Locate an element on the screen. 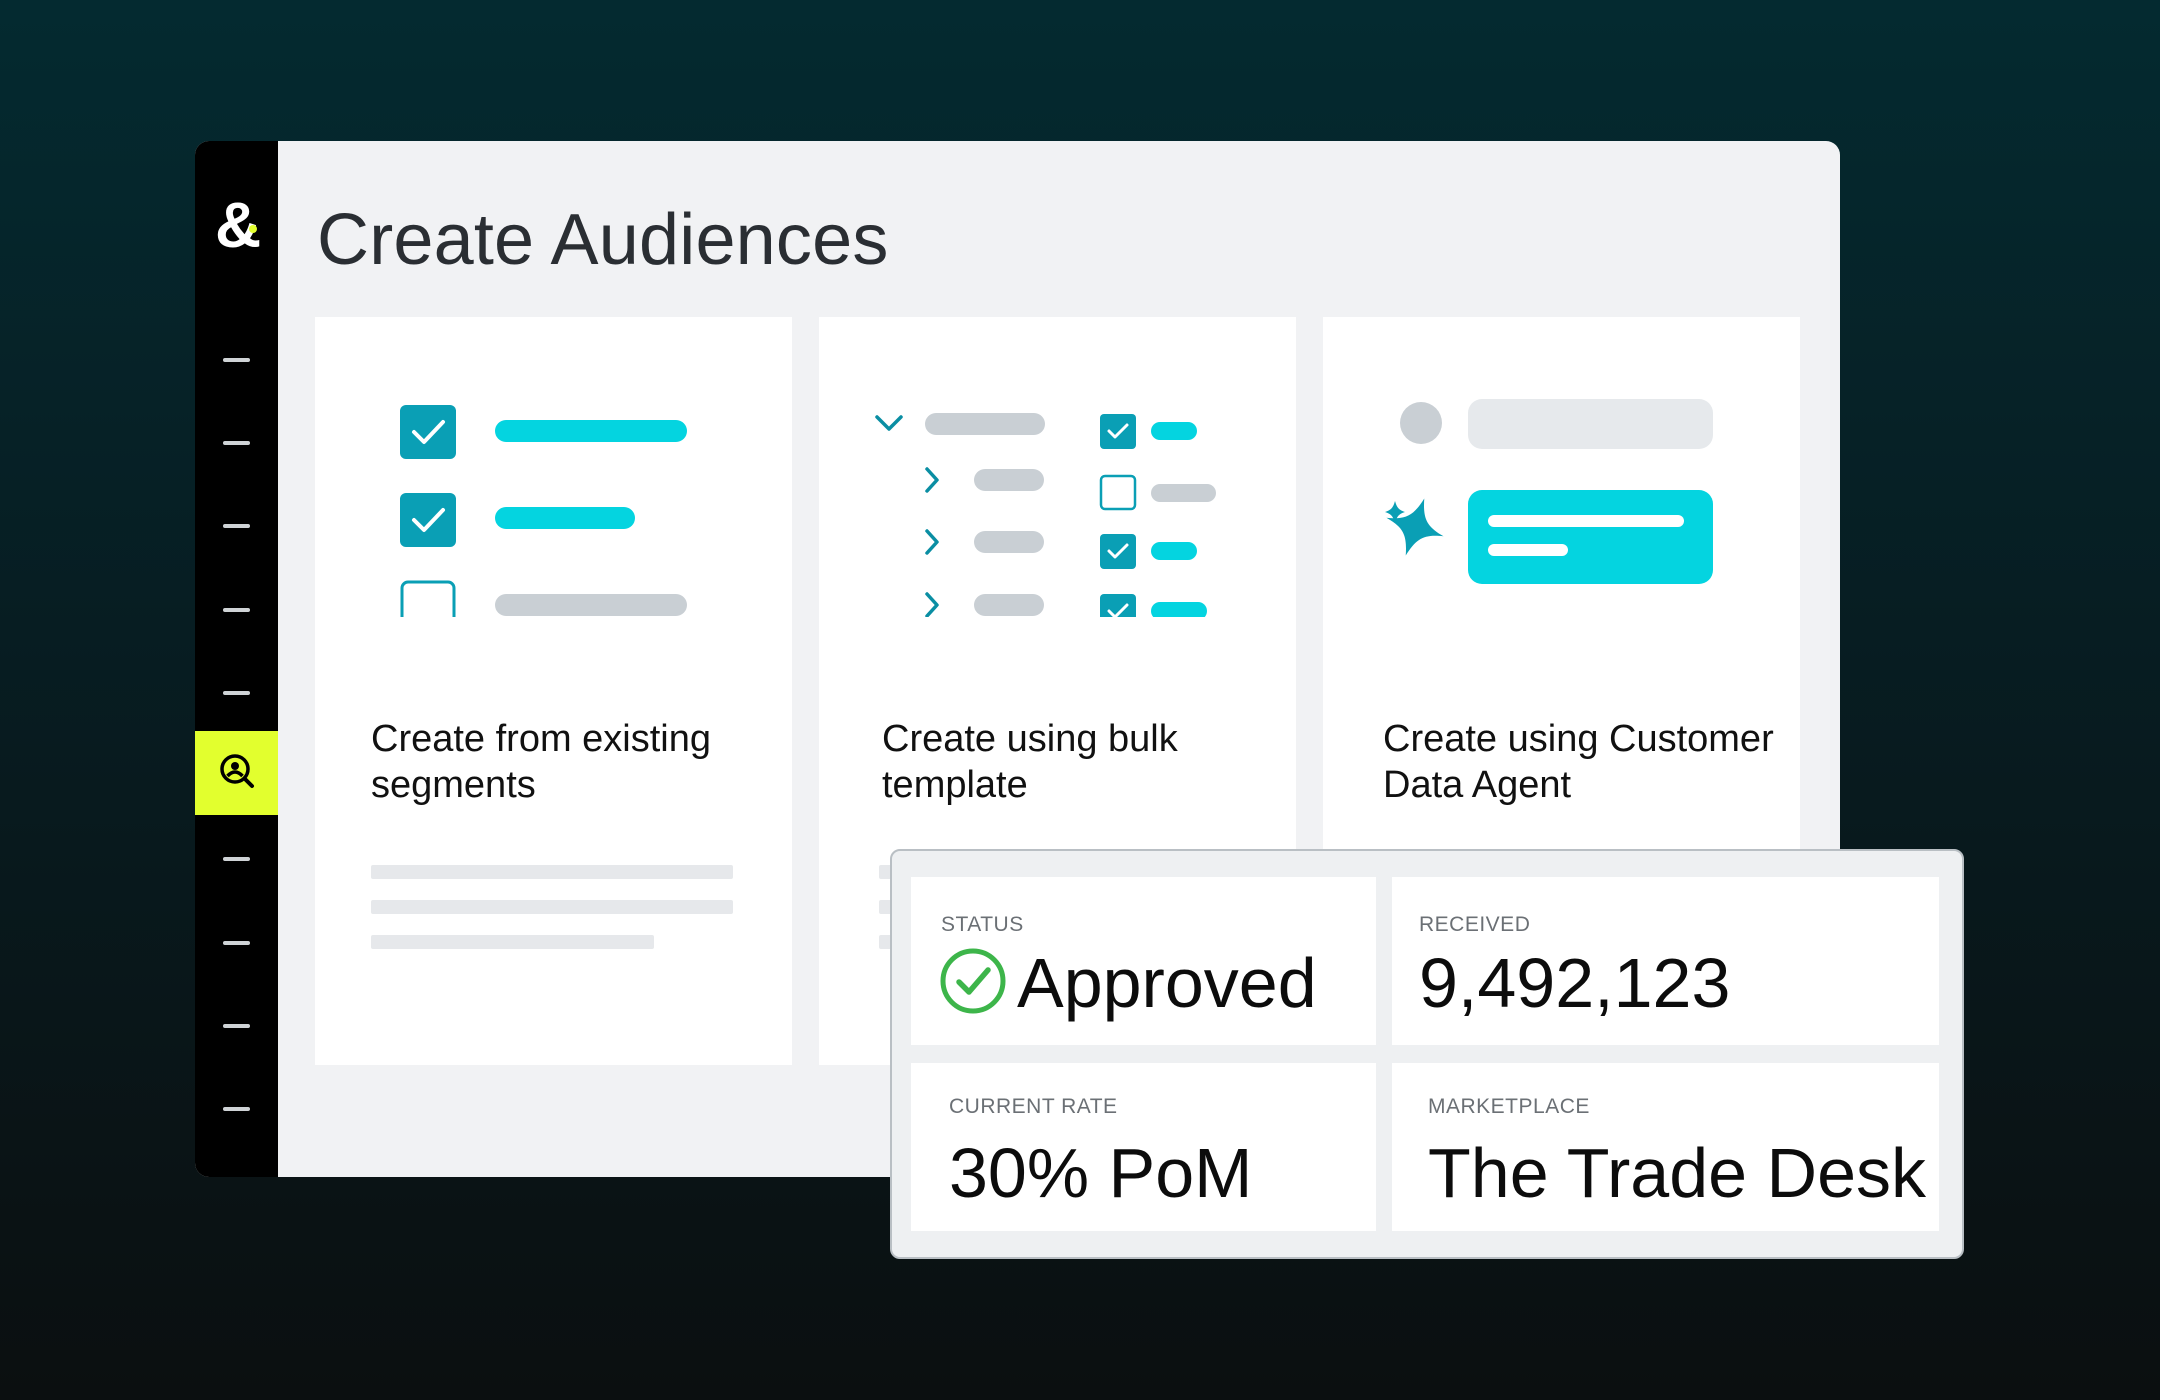  status-value: Approved is located at coordinates (1167, 983).